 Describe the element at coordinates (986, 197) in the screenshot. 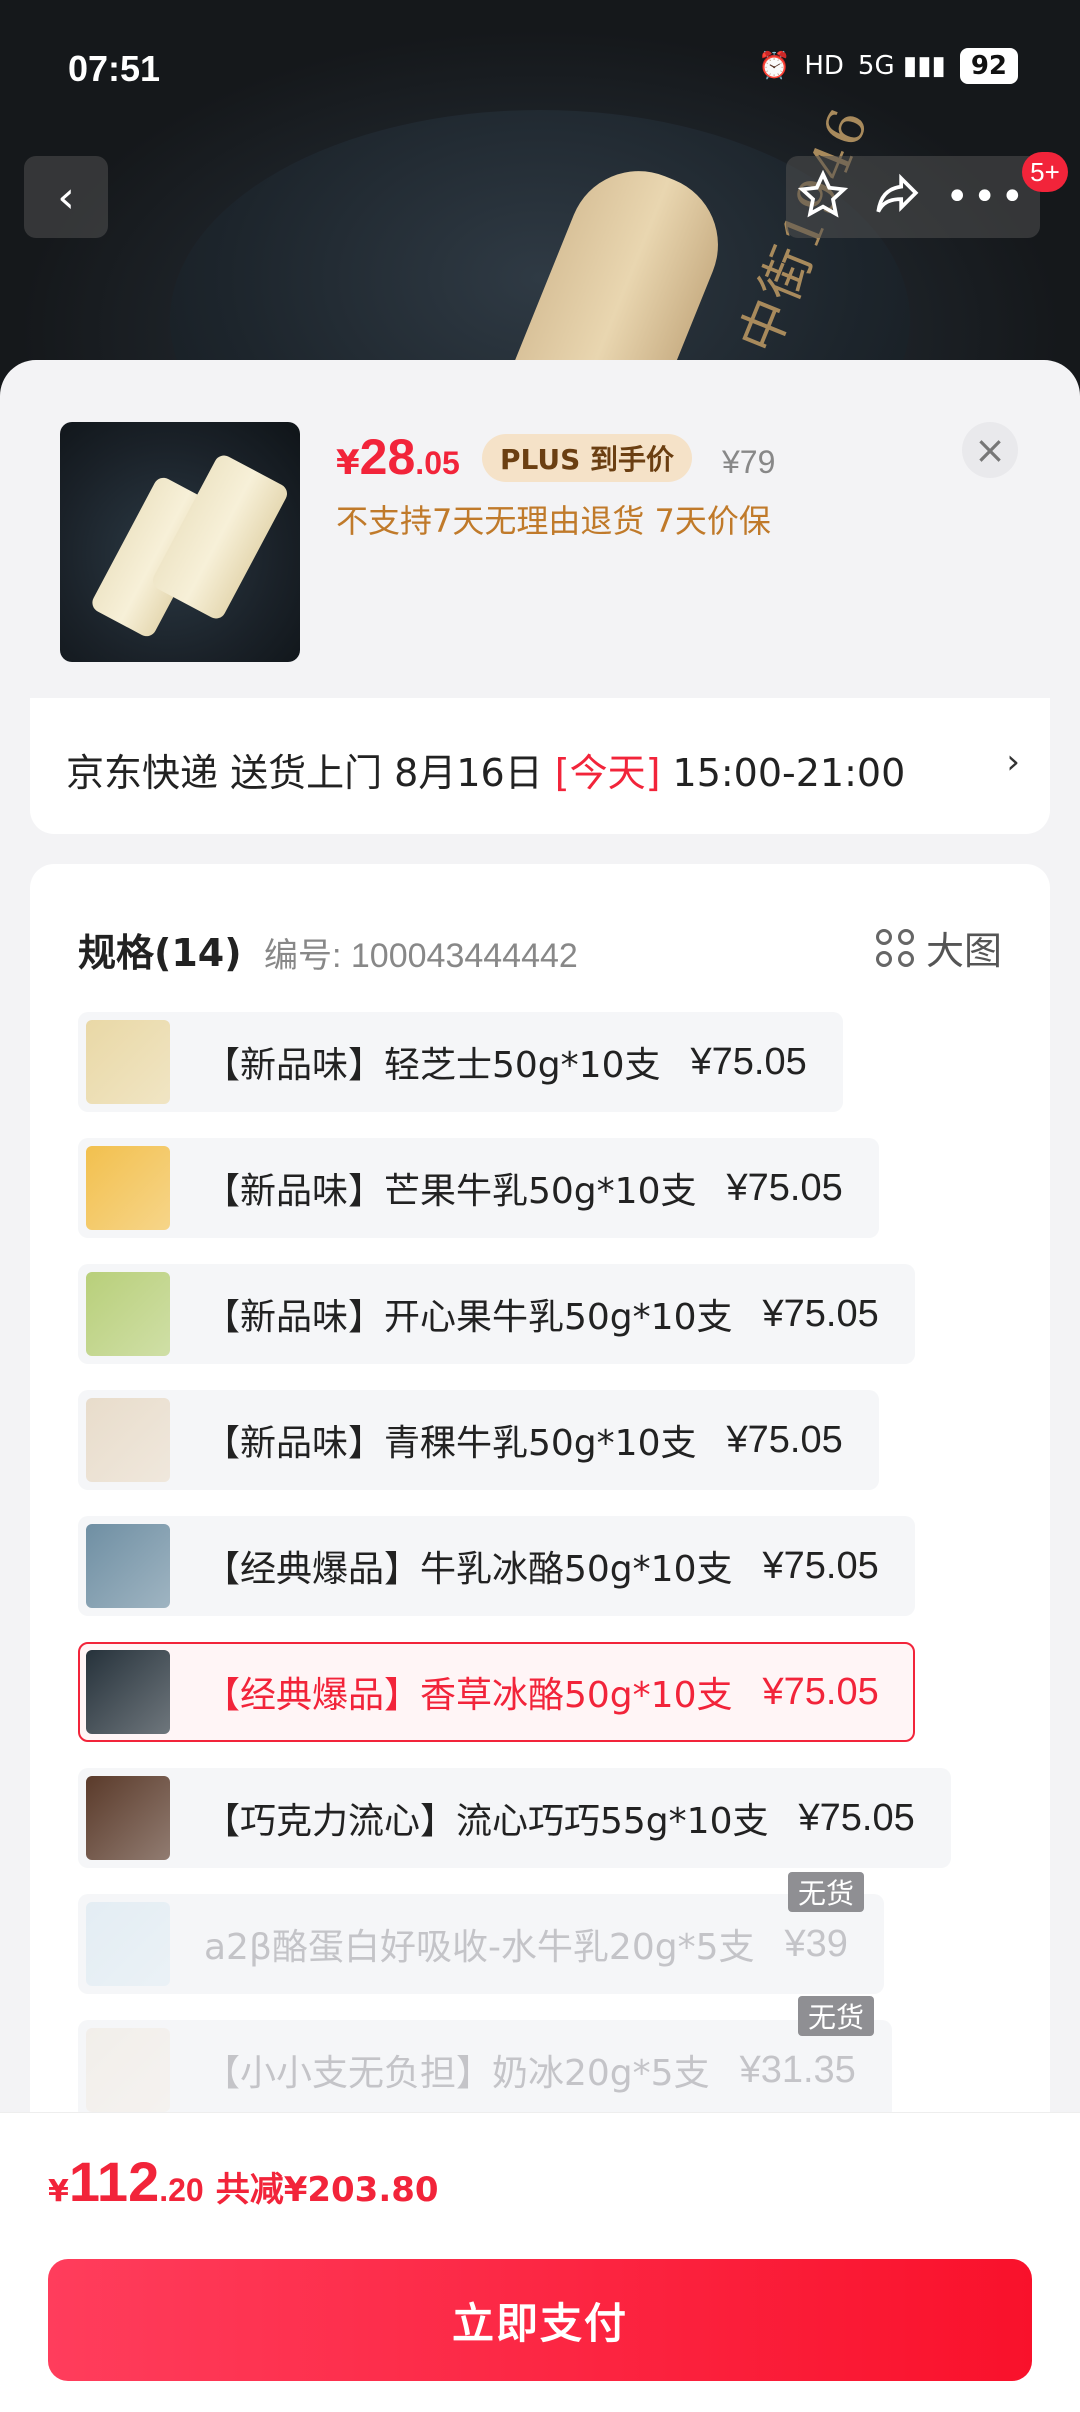

I see `more-icon: •••` at that location.